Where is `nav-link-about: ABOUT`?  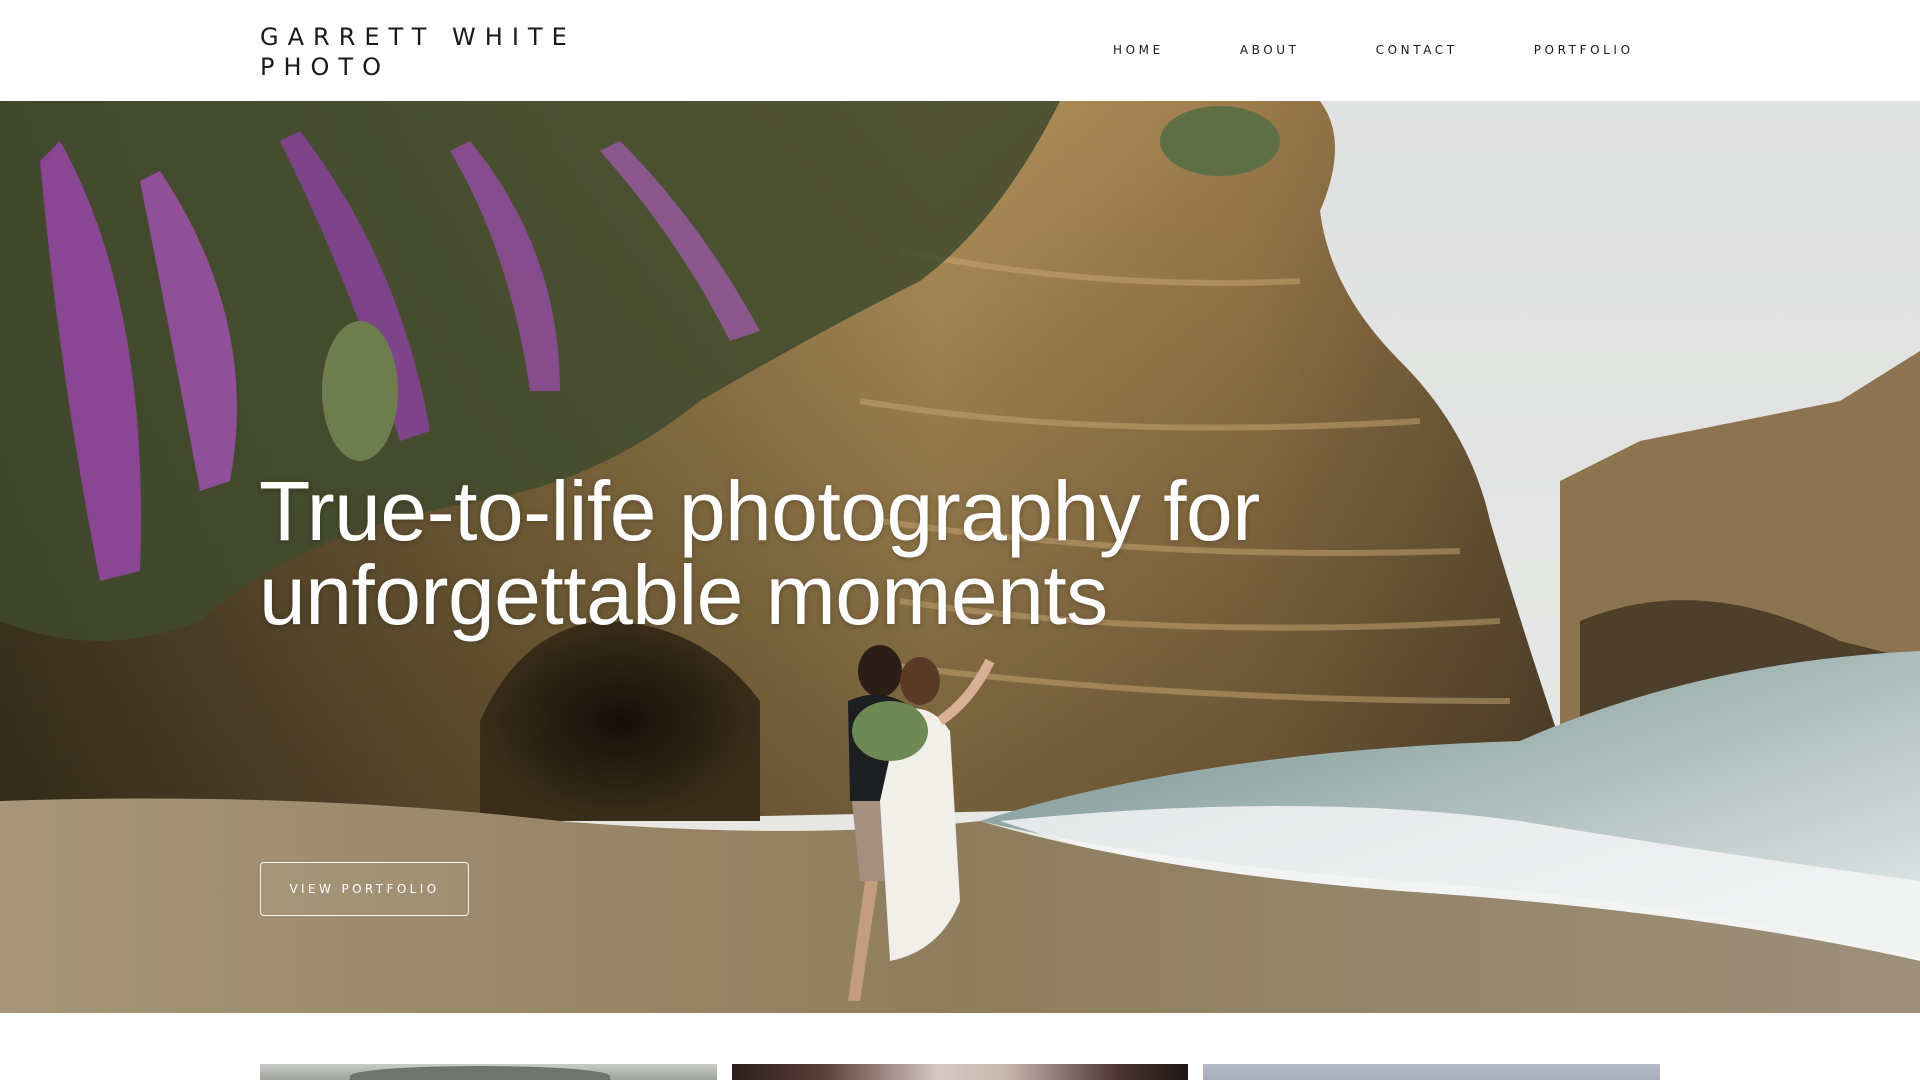 nav-link-about: ABOUT is located at coordinates (1270, 50).